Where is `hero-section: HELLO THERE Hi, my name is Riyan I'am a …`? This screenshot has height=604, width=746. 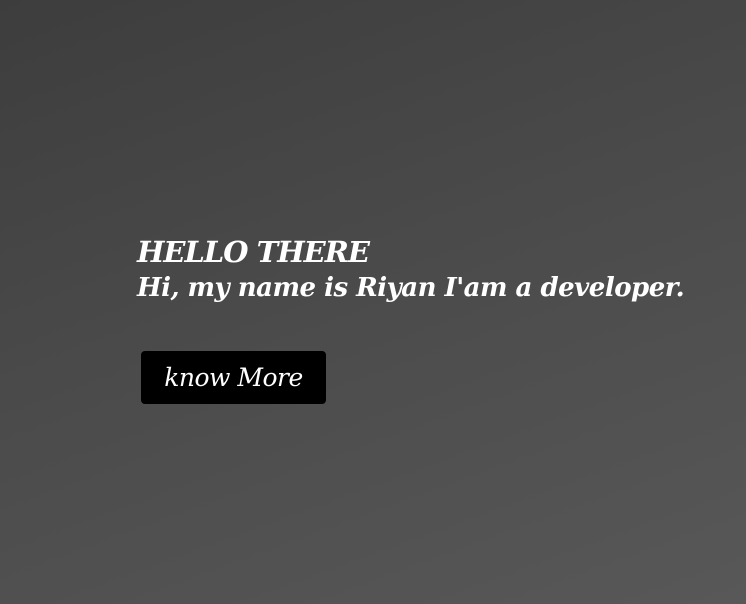 hero-section: HELLO THERE Hi, my name is Riyan I'am a … is located at coordinates (417, 270).